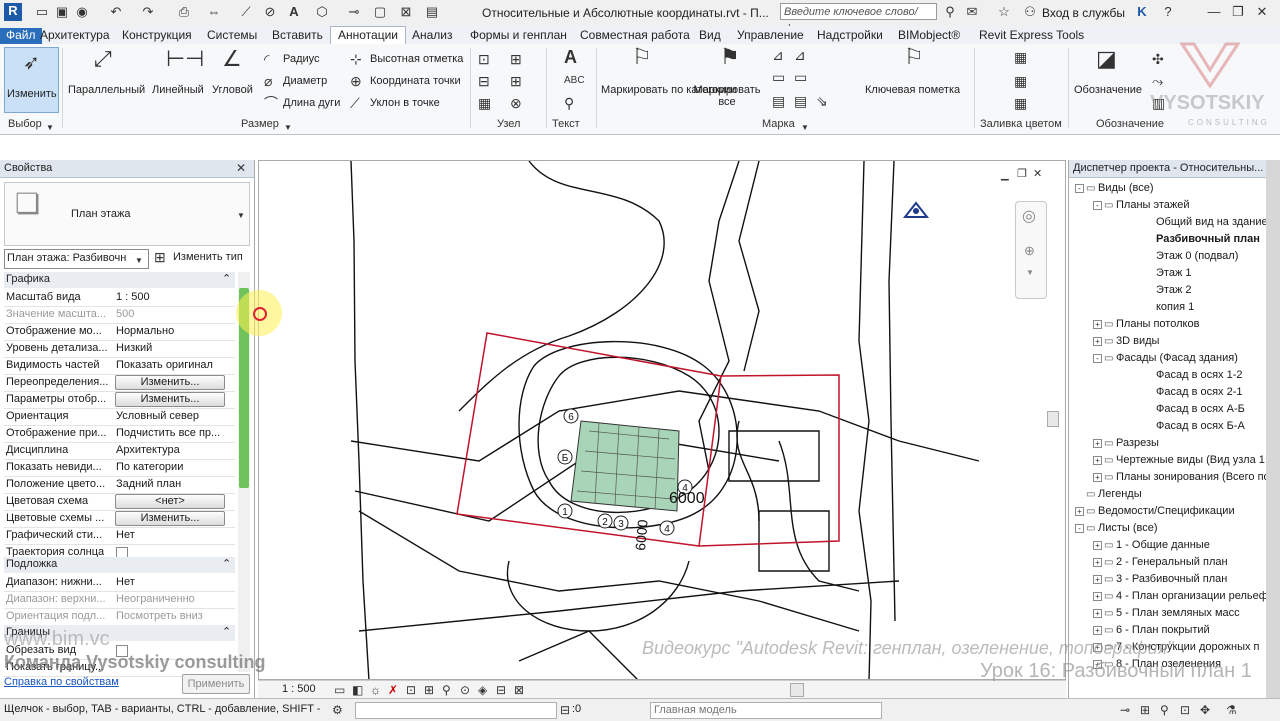 The height and width of the screenshot is (721, 1280). I want to click on property-row: Диапазон: нижни... Нет, so click(119, 583).